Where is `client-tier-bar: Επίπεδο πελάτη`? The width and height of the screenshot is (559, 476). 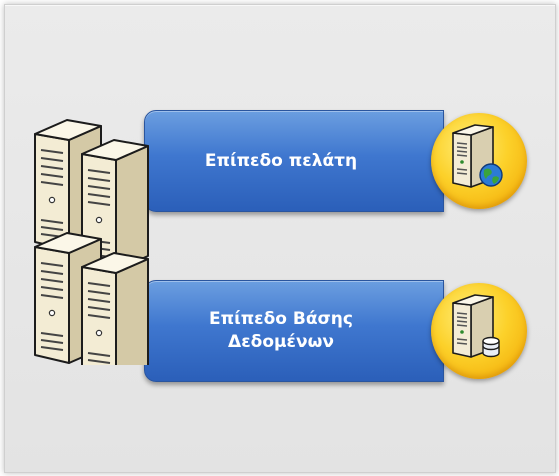 client-tier-bar: Επίπεδο πελάτη is located at coordinates (294, 161).